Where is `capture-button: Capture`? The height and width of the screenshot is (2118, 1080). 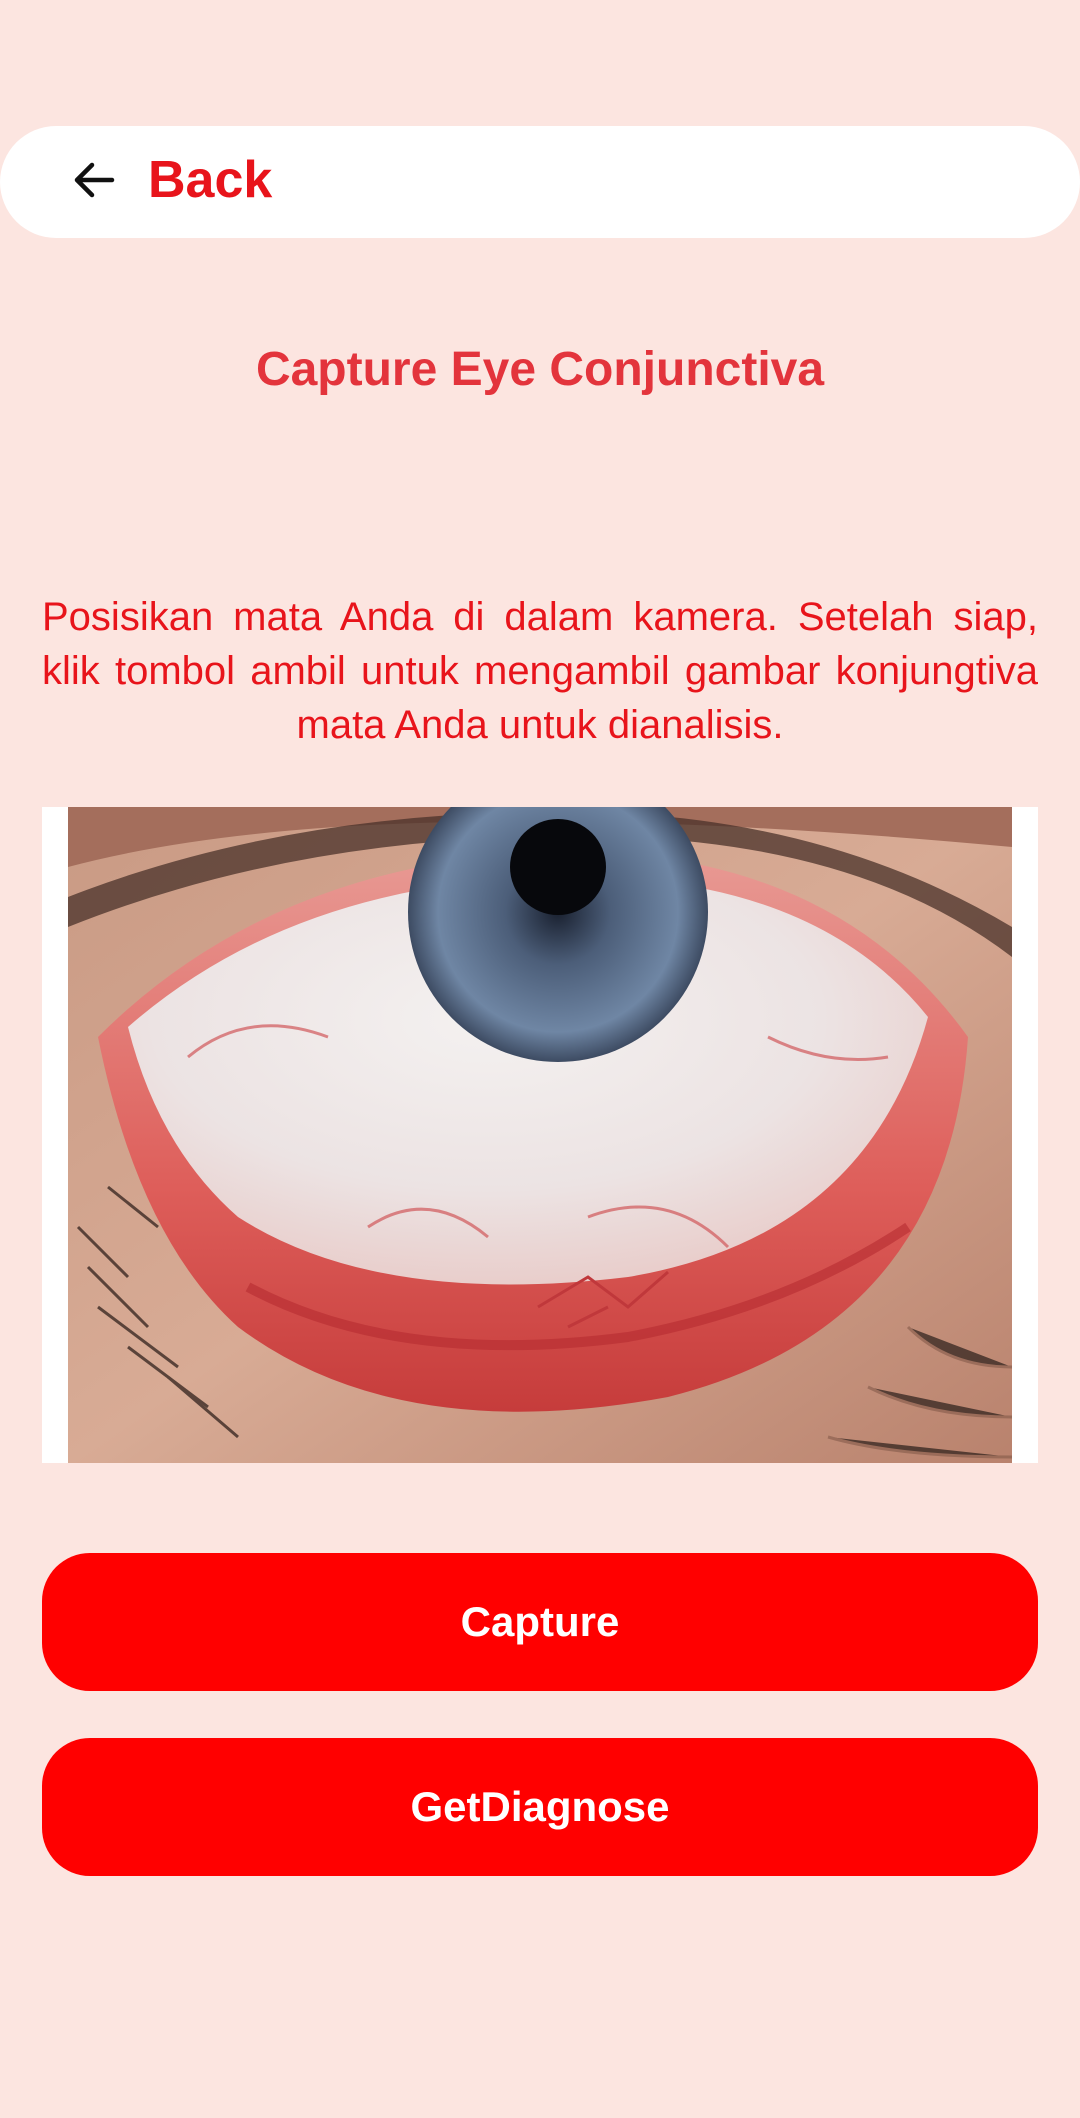
capture-button: Capture is located at coordinates (540, 1622).